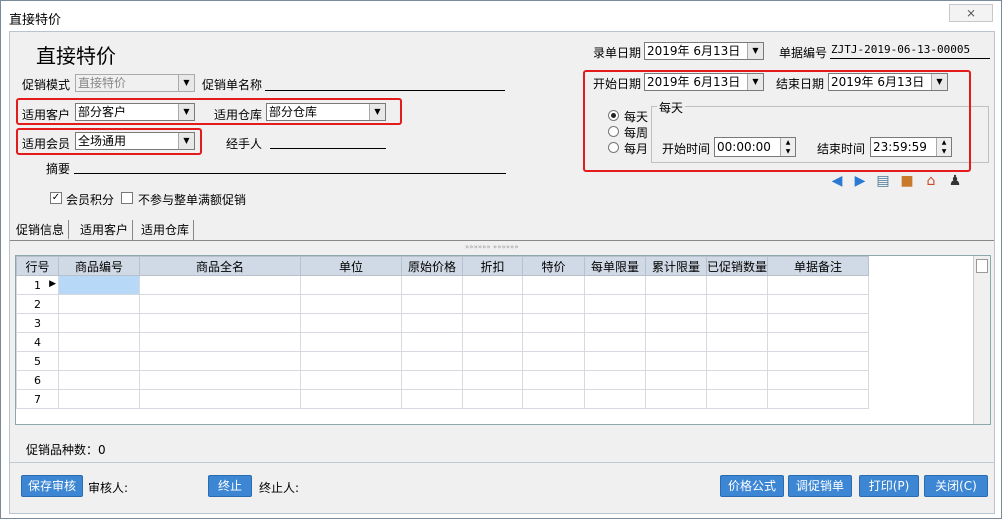 The width and height of the screenshot is (1002, 519). I want to click on points-checkbox: ✓, so click(56, 198).